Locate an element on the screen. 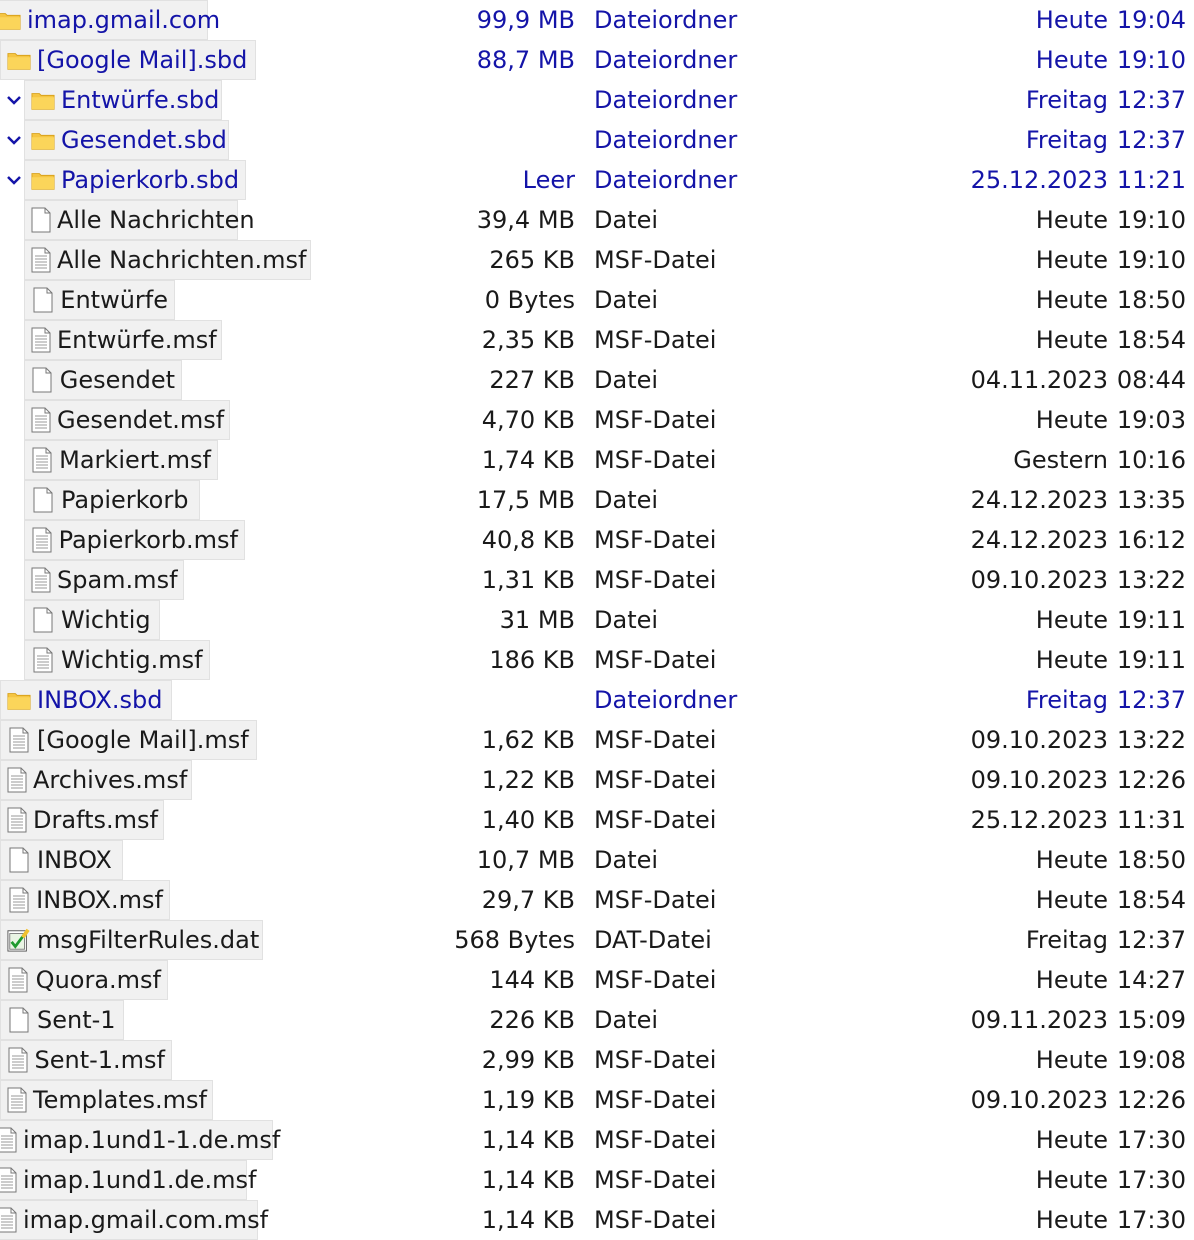 Image resolution: width=1194 pixels, height=1240 pixels. list-item: Gesendet.sbd Dateiordner Freitag 12:37 is located at coordinates (597, 140).